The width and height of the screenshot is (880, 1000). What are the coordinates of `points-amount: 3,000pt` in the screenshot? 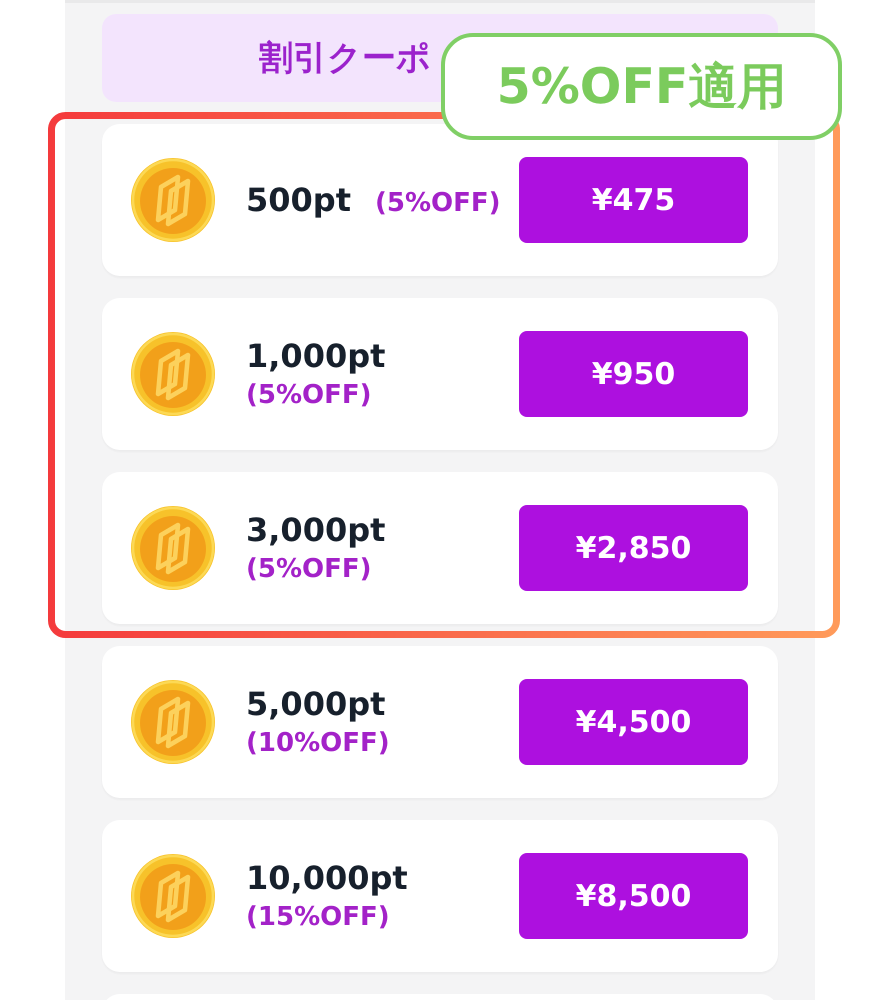 It's located at (316, 530).